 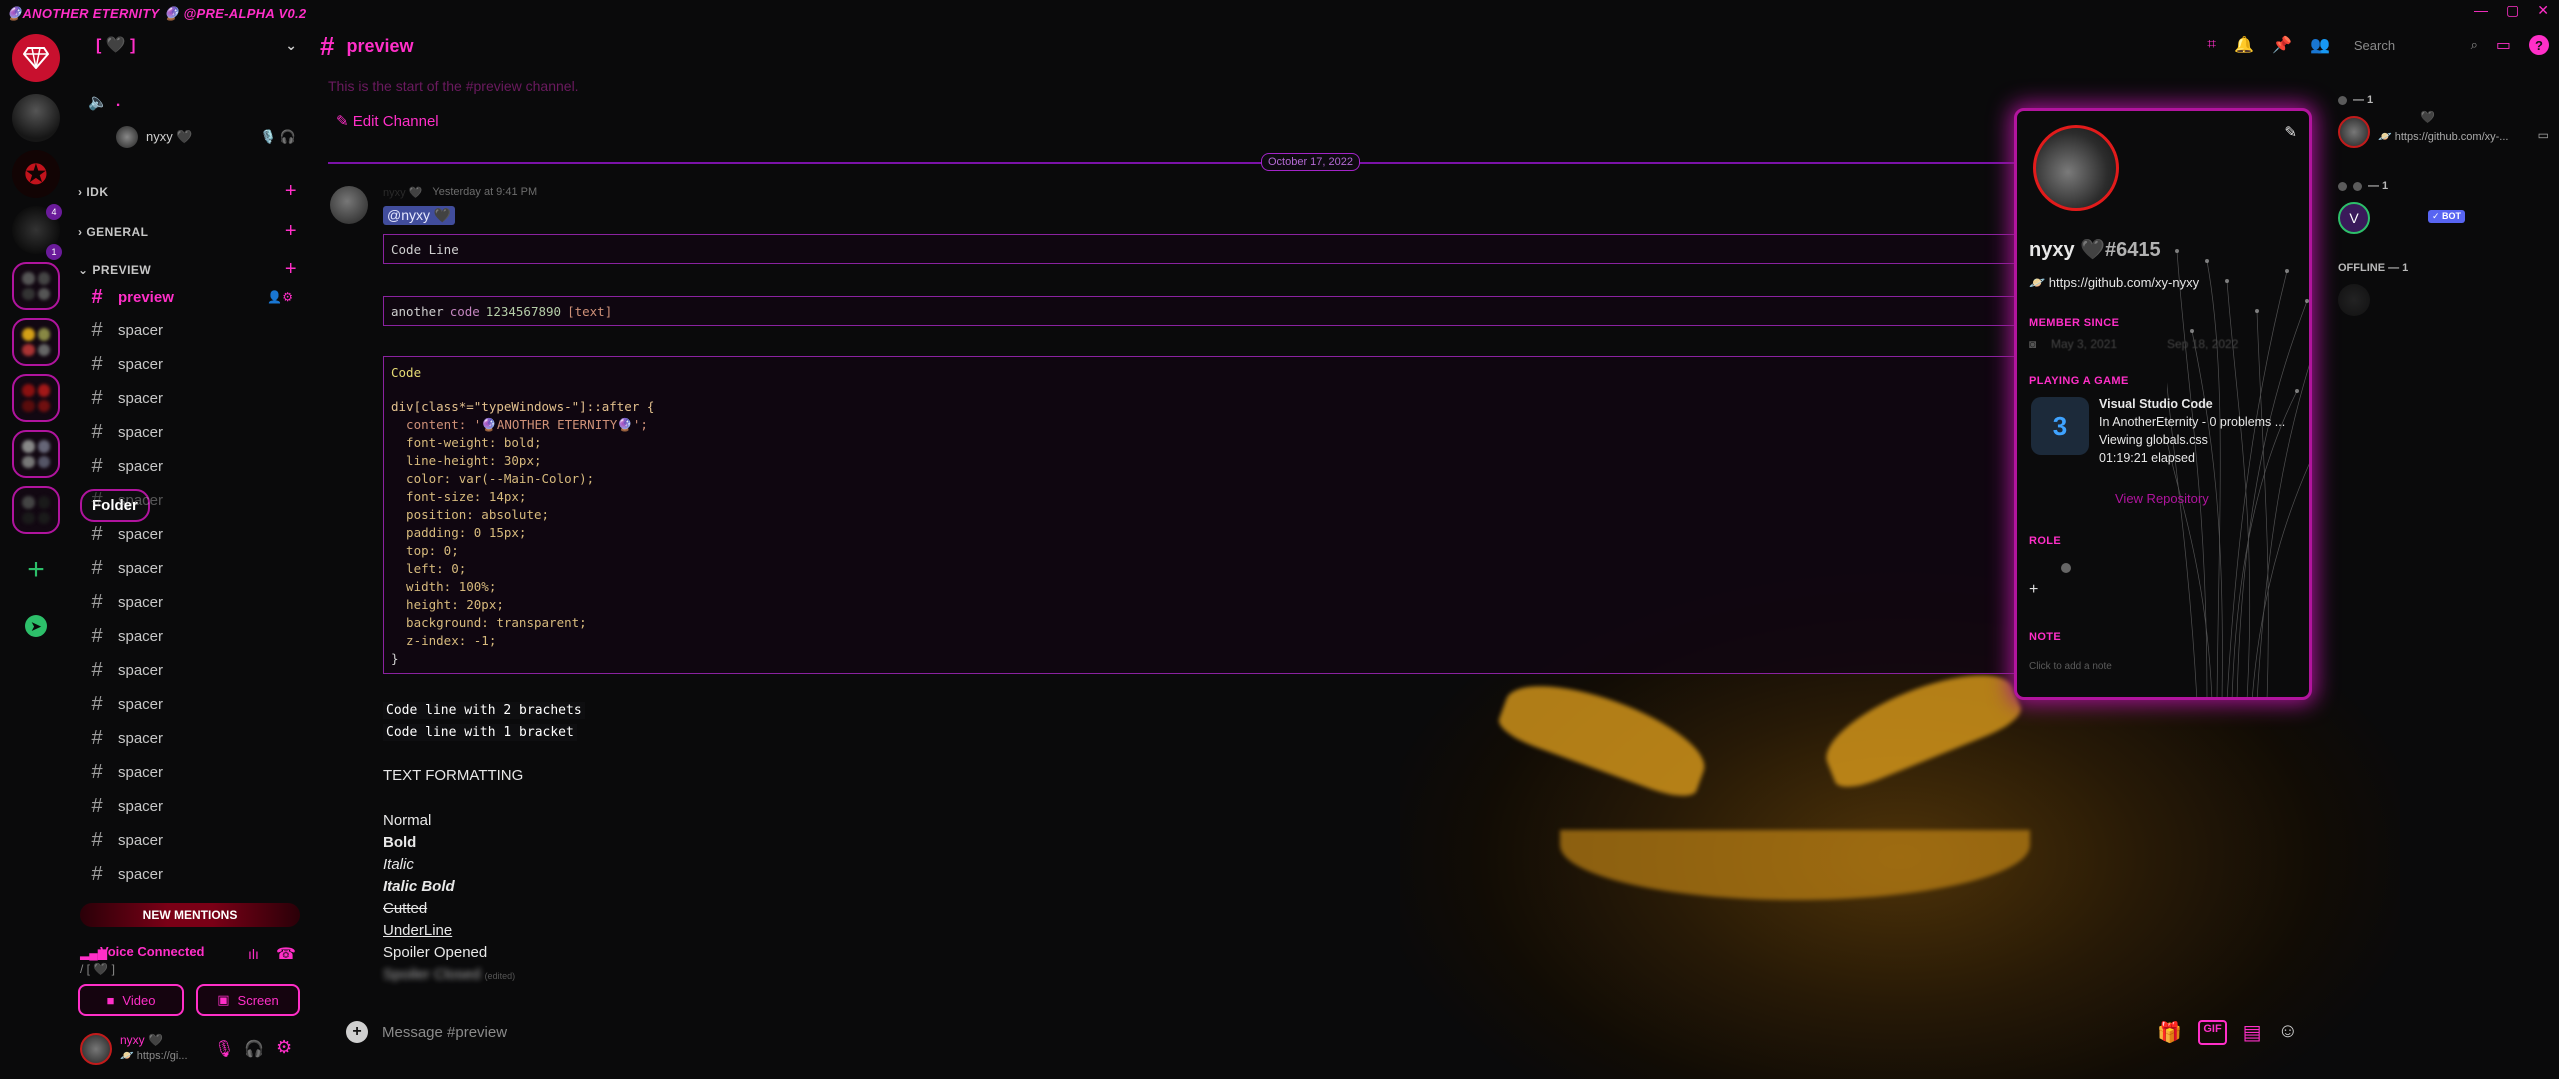 What do you see at coordinates (2290, 132) in the screenshot?
I see `edit-profile-icon: ✎` at bounding box center [2290, 132].